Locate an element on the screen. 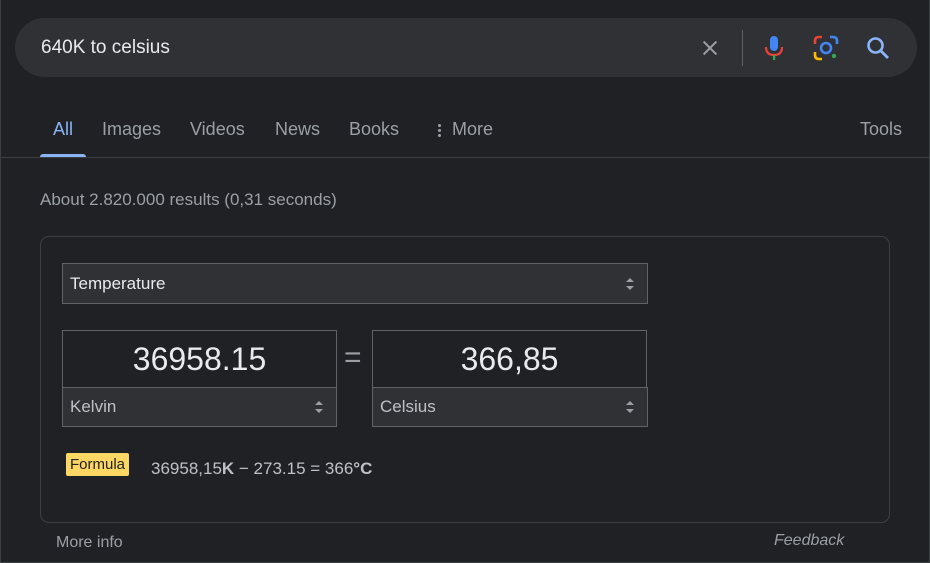 This screenshot has width=930, height=563. clear-icon is located at coordinates (710, 48).